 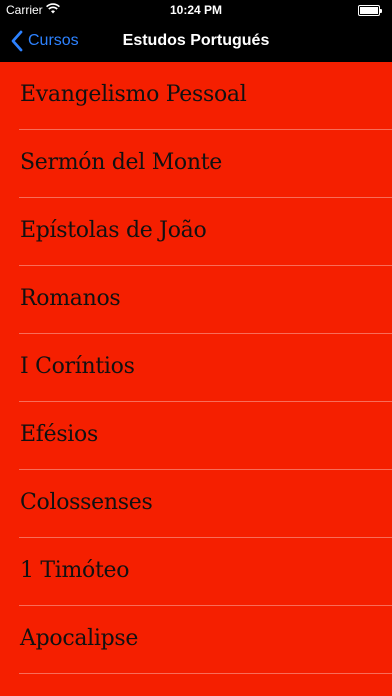 What do you see at coordinates (59, 434) in the screenshot?
I see `list-item-label: Efésios` at bounding box center [59, 434].